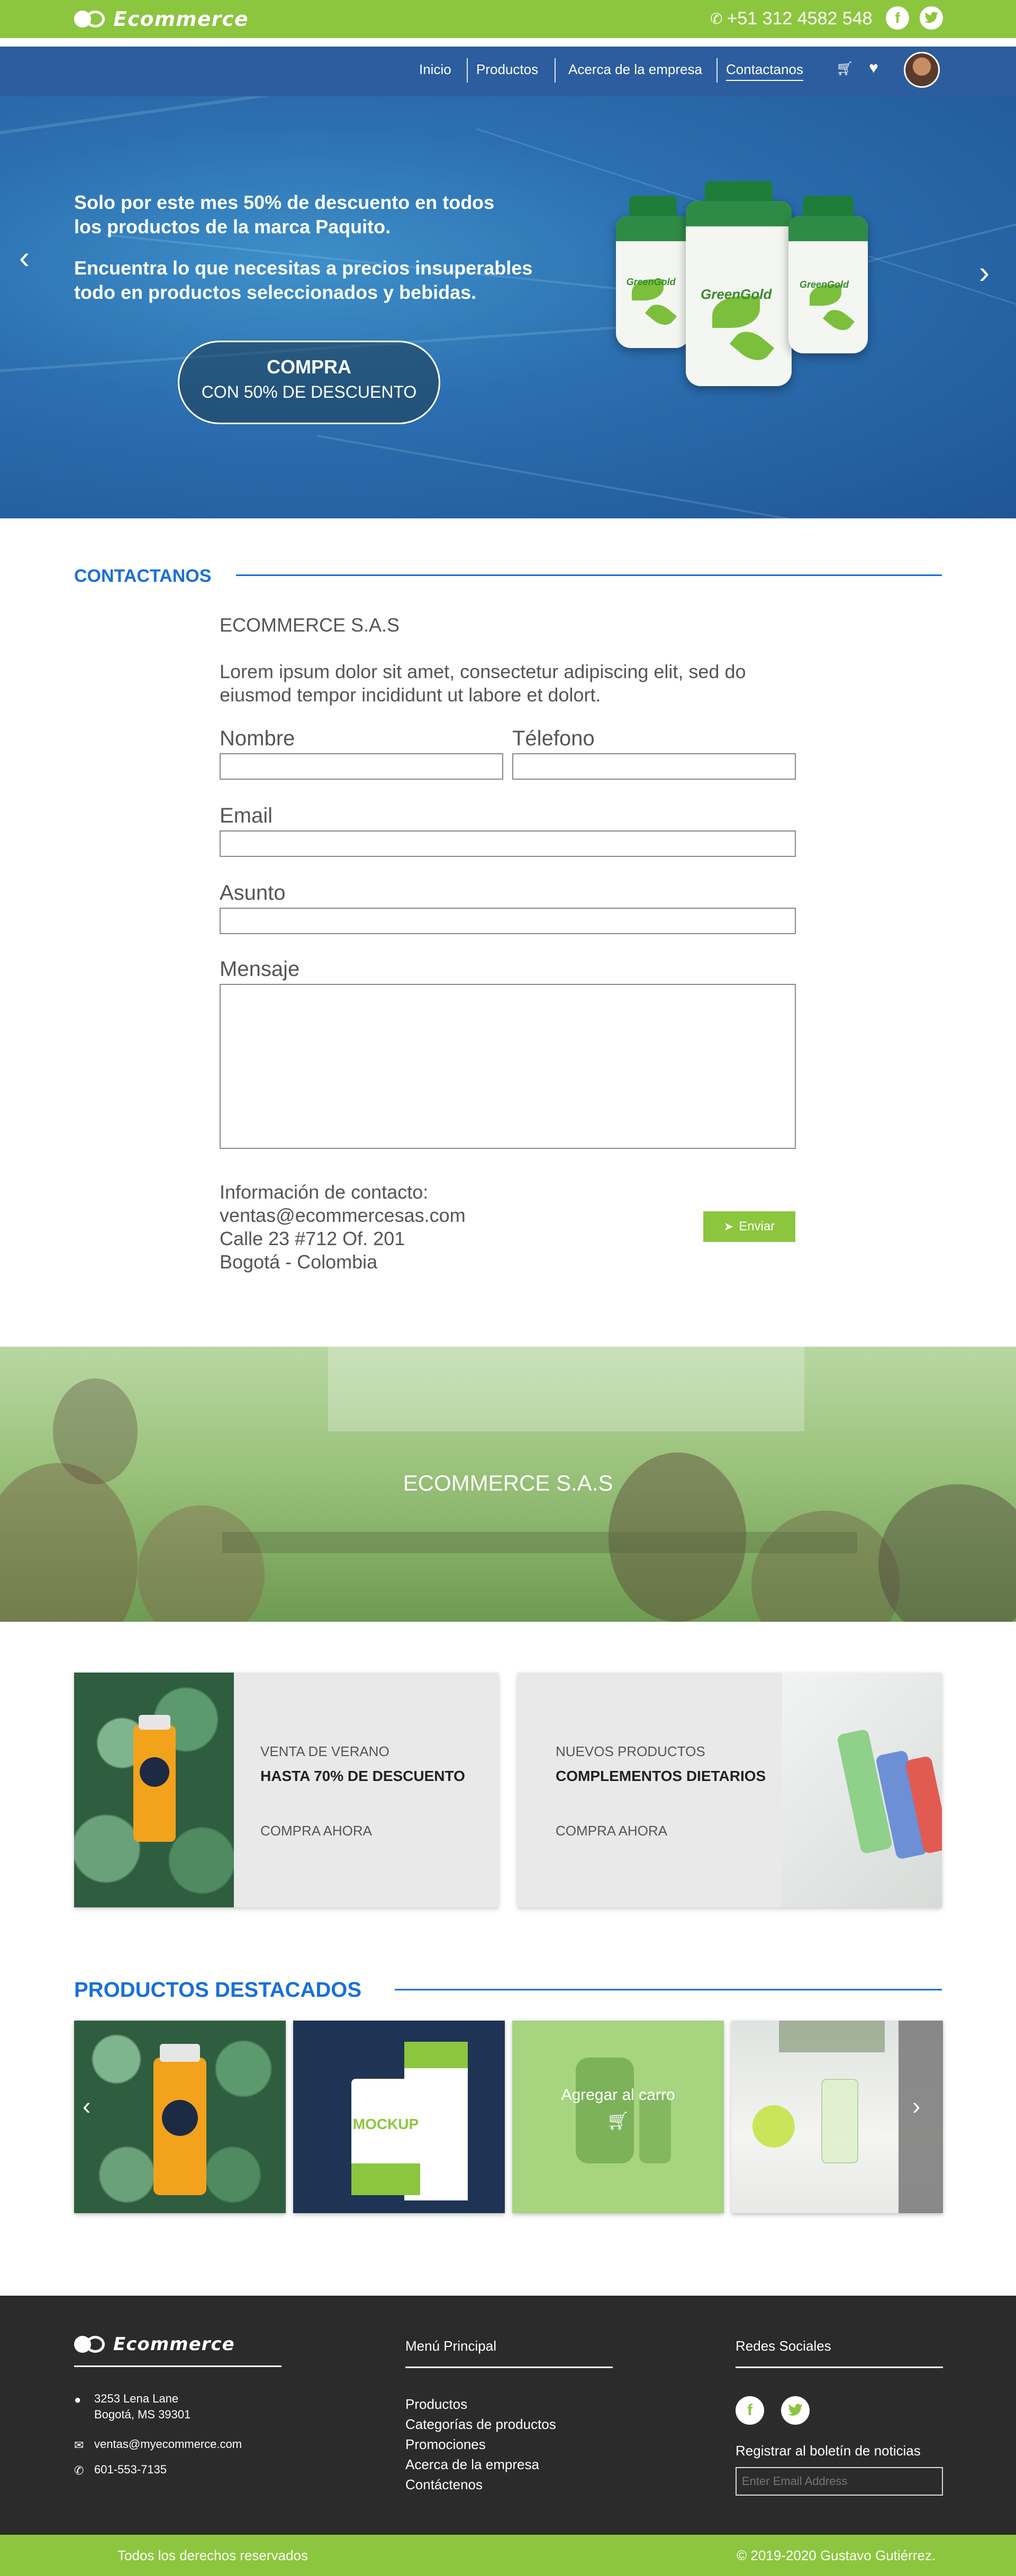  Describe the element at coordinates (435, 69) in the screenshot. I see `nav-inicio: Inicio` at that location.